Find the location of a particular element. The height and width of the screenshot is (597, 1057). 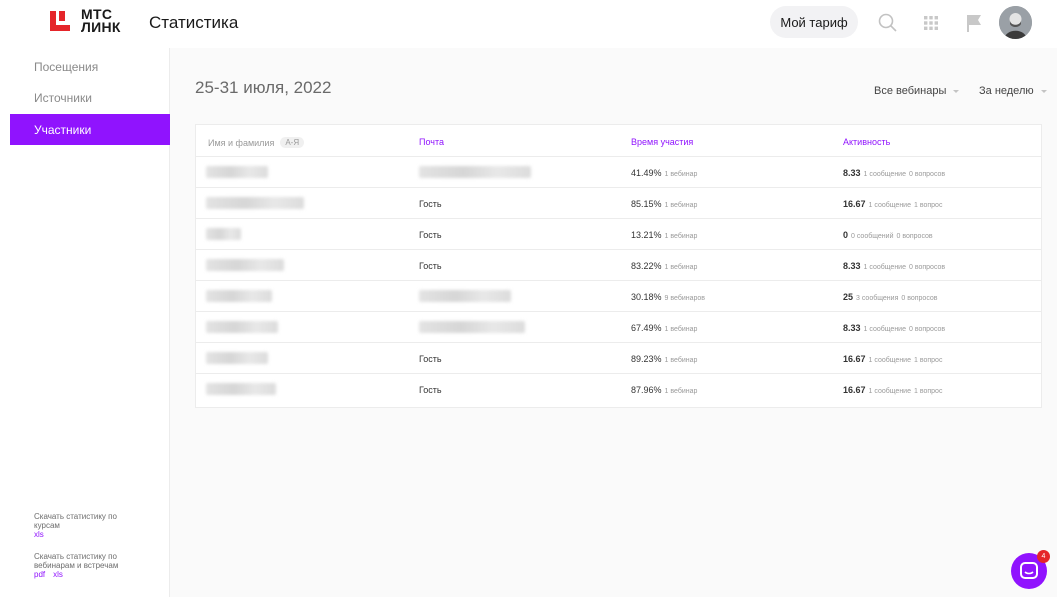

chat-icon is located at coordinates (1029, 570).